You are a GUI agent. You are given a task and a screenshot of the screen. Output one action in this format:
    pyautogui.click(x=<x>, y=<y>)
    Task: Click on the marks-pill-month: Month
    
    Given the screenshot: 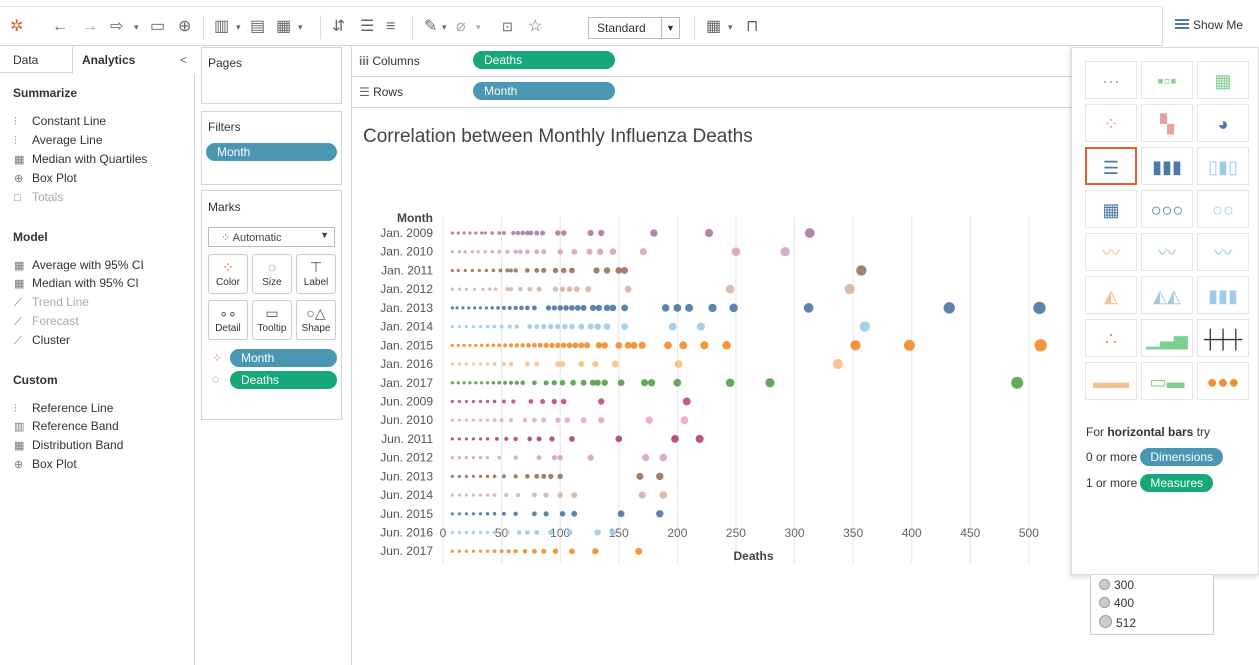 What is the action you would take?
    pyautogui.click(x=283, y=358)
    